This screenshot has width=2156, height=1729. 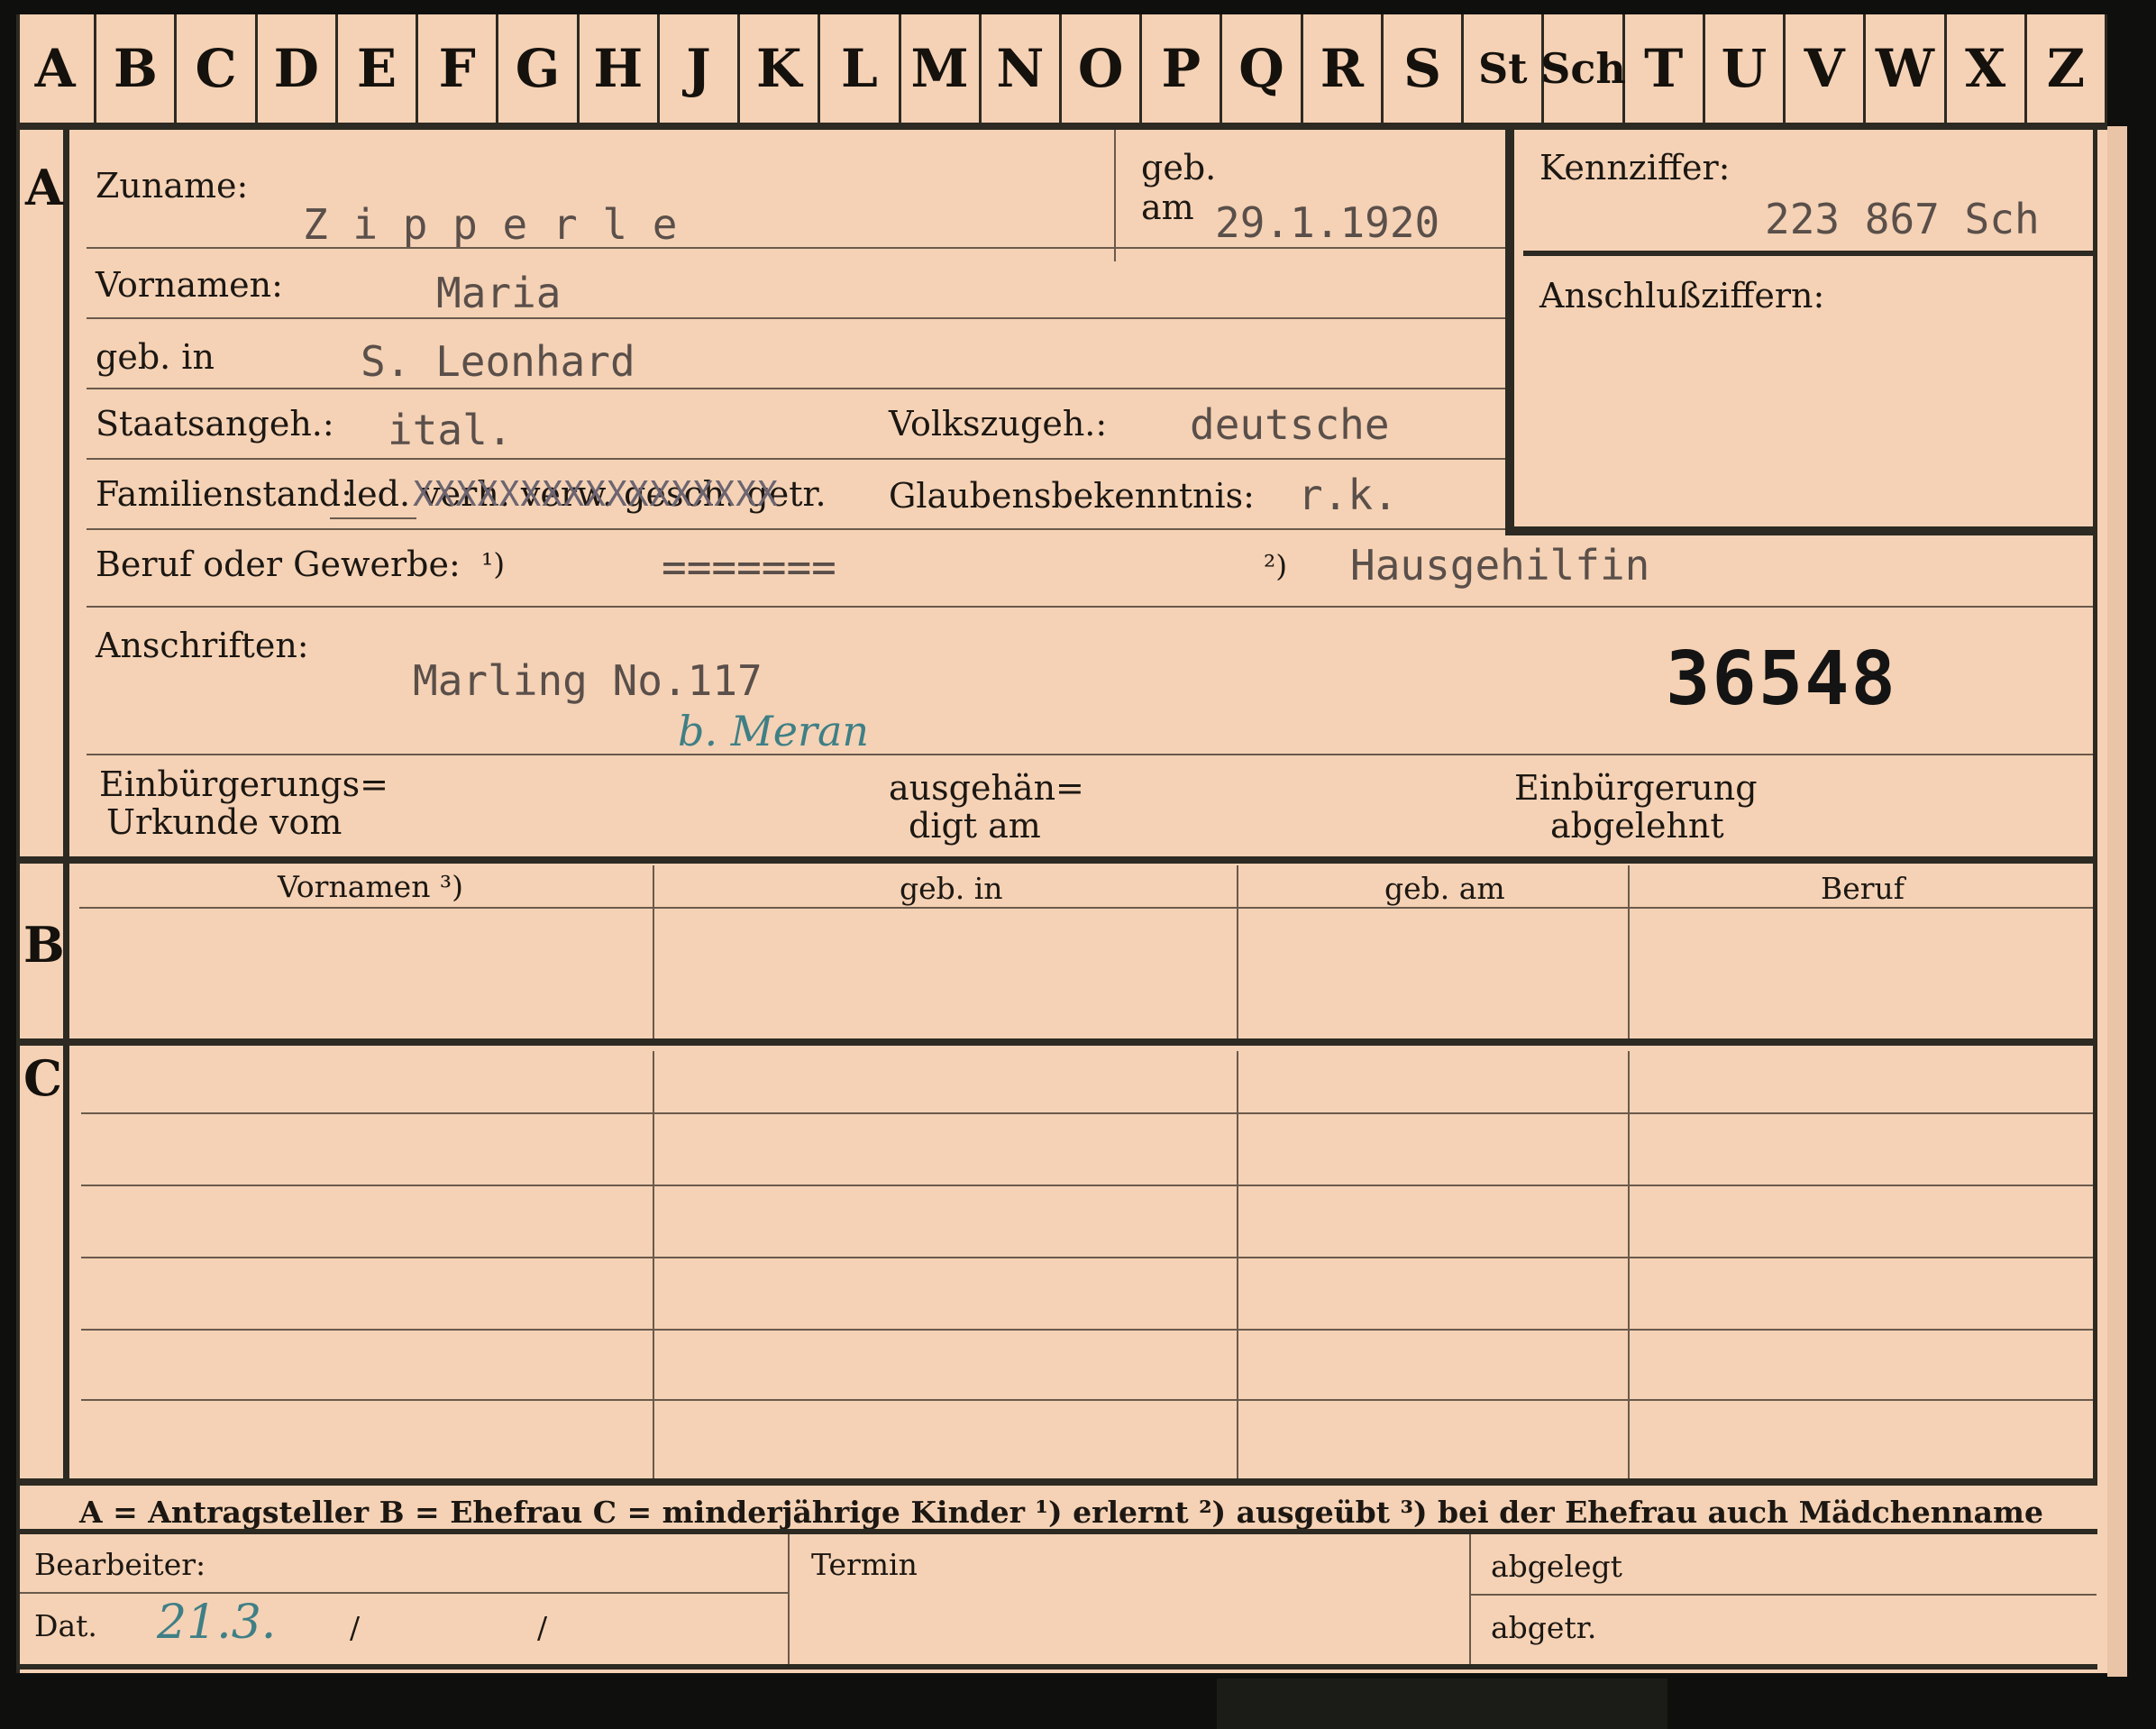 What do you see at coordinates (137, 68) in the screenshot?
I see `alphabet-tab-b: B` at bounding box center [137, 68].